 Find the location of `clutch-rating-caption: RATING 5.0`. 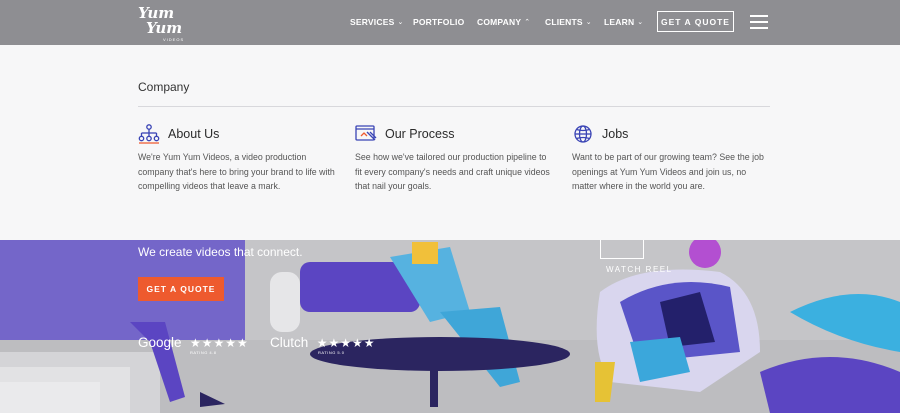

clutch-rating-caption: RATING 5.0 is located at coordinates (331, 352).